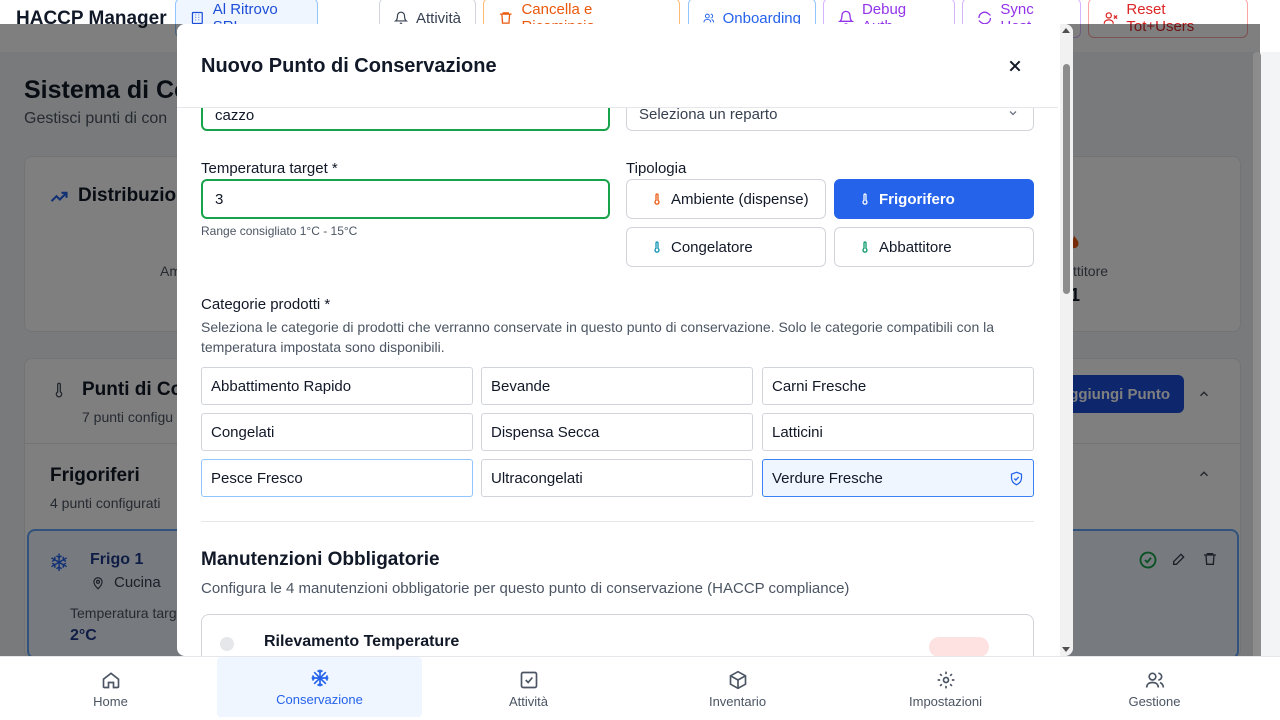  What do you see at coordinates (1265, 343) in the screenshot?
I see `page-scrollbar` at bounding box center [1265, 343].